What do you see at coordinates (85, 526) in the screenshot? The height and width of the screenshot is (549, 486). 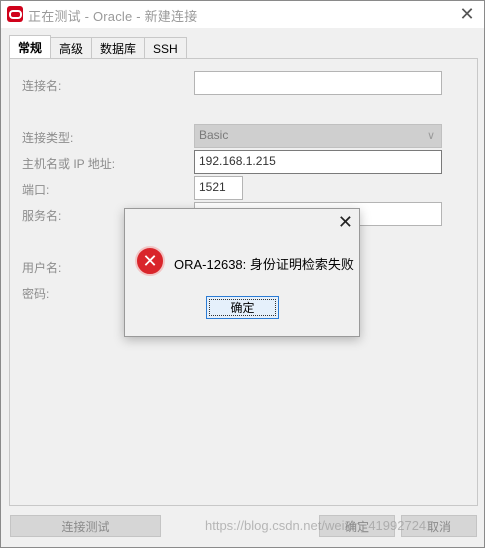 I see `test-connection-button: 连接测试` at bounding box center [85, 526].